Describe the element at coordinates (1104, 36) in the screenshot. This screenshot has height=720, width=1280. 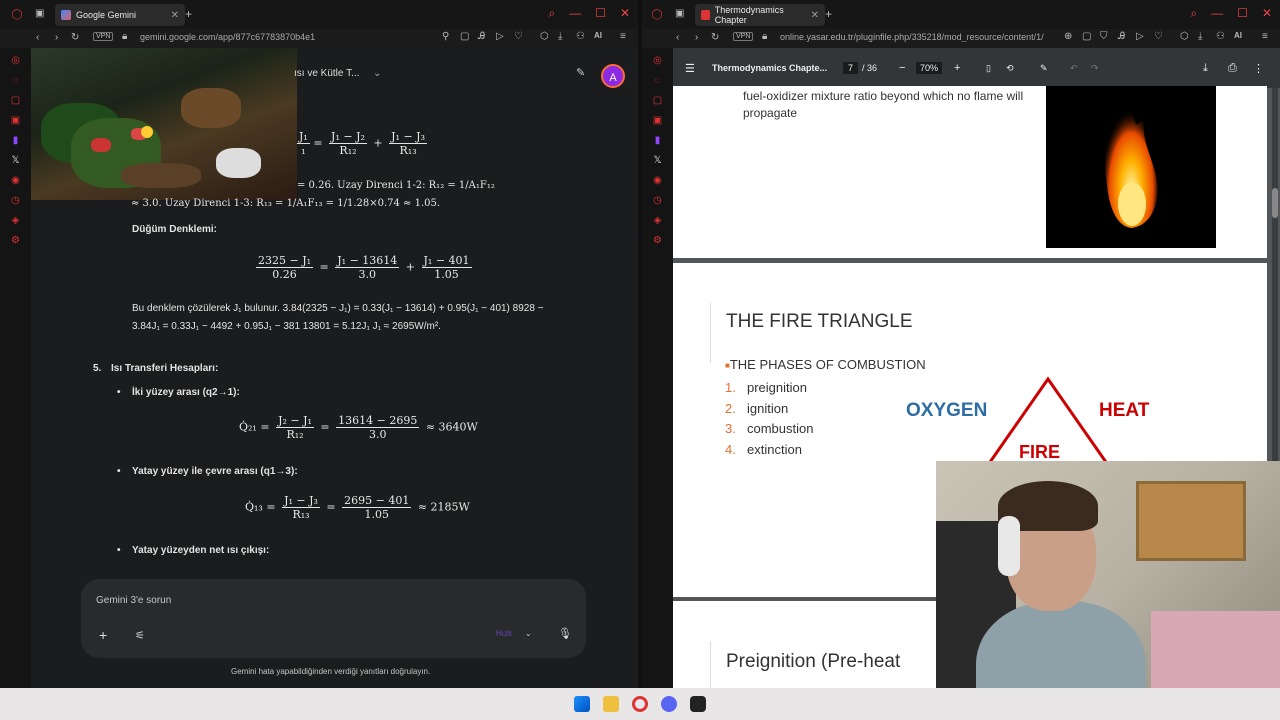
I see `shield-icon: ⛉` at that location.